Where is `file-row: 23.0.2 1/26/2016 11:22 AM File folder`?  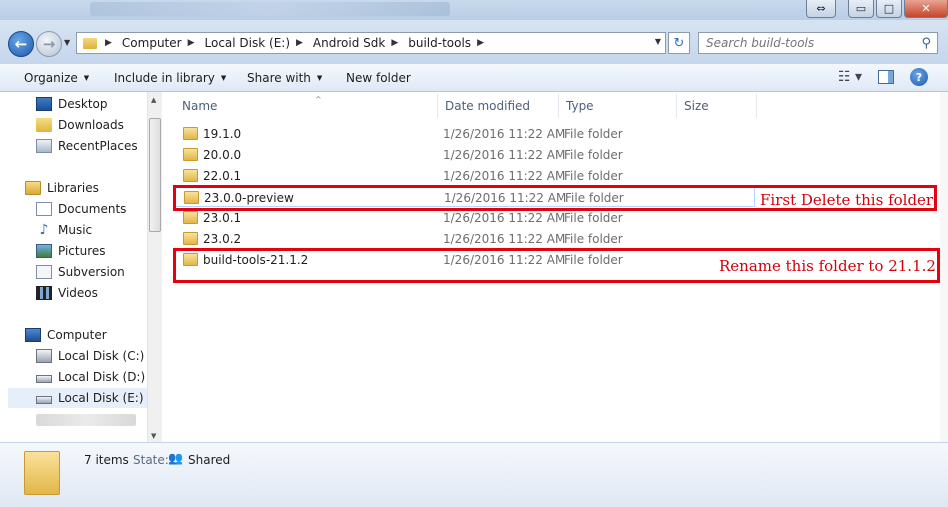 file-row: 23.0.2 1/26/2016 11:22 AM File folder is located at coordinates (465, 239).